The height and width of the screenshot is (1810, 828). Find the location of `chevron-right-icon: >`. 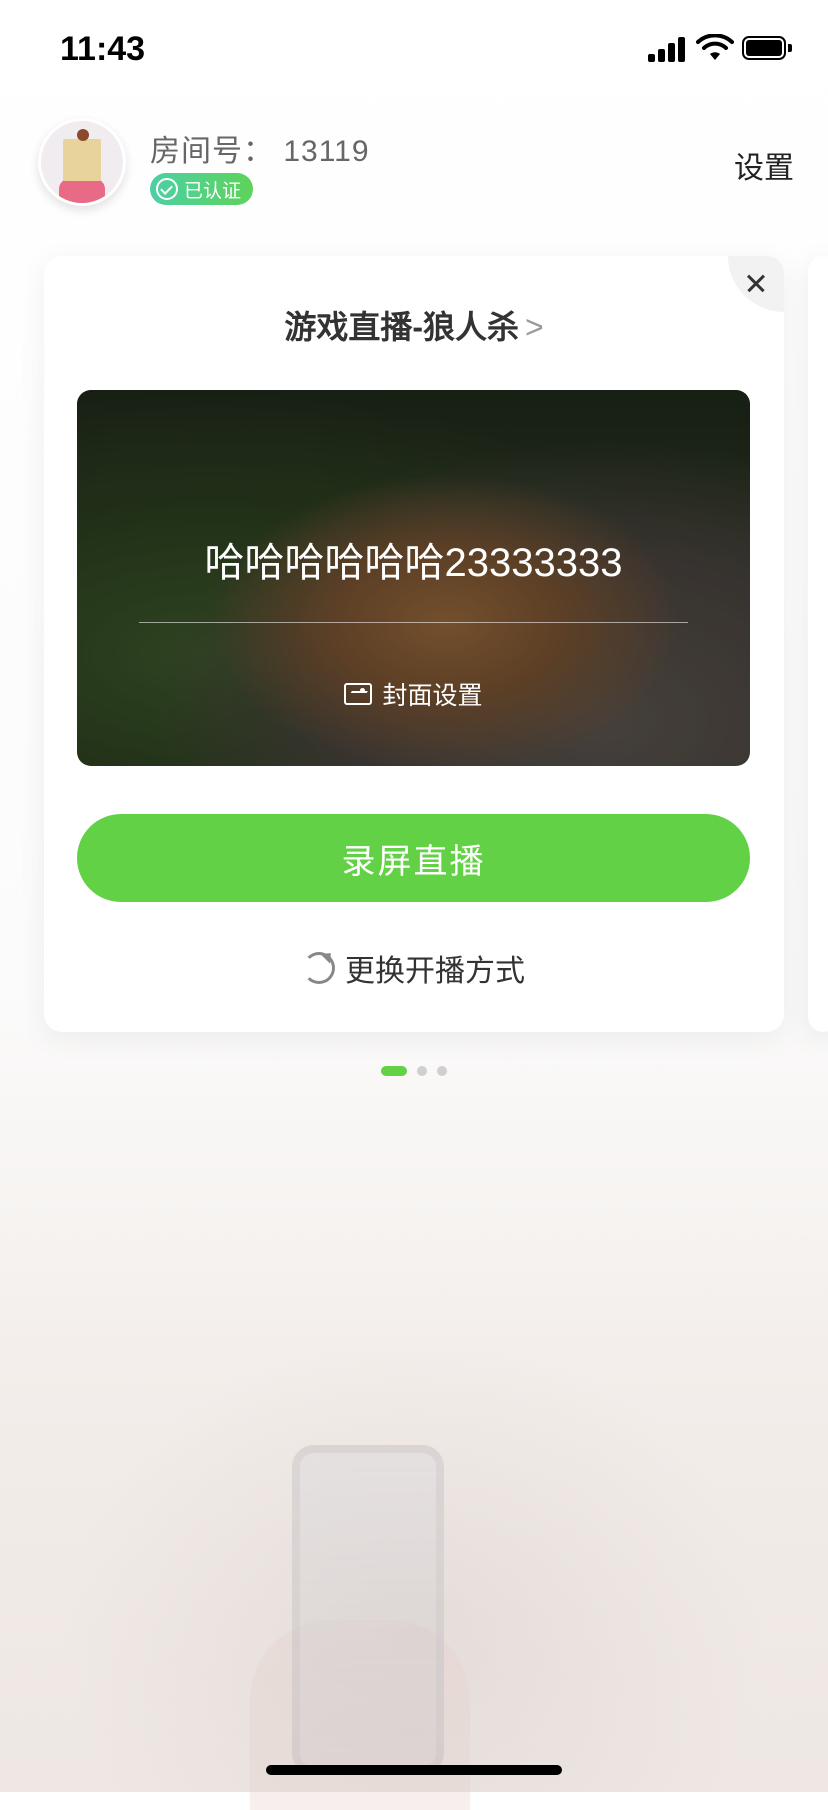

chevron-right-icon: > is located at coordinates (534, 327).